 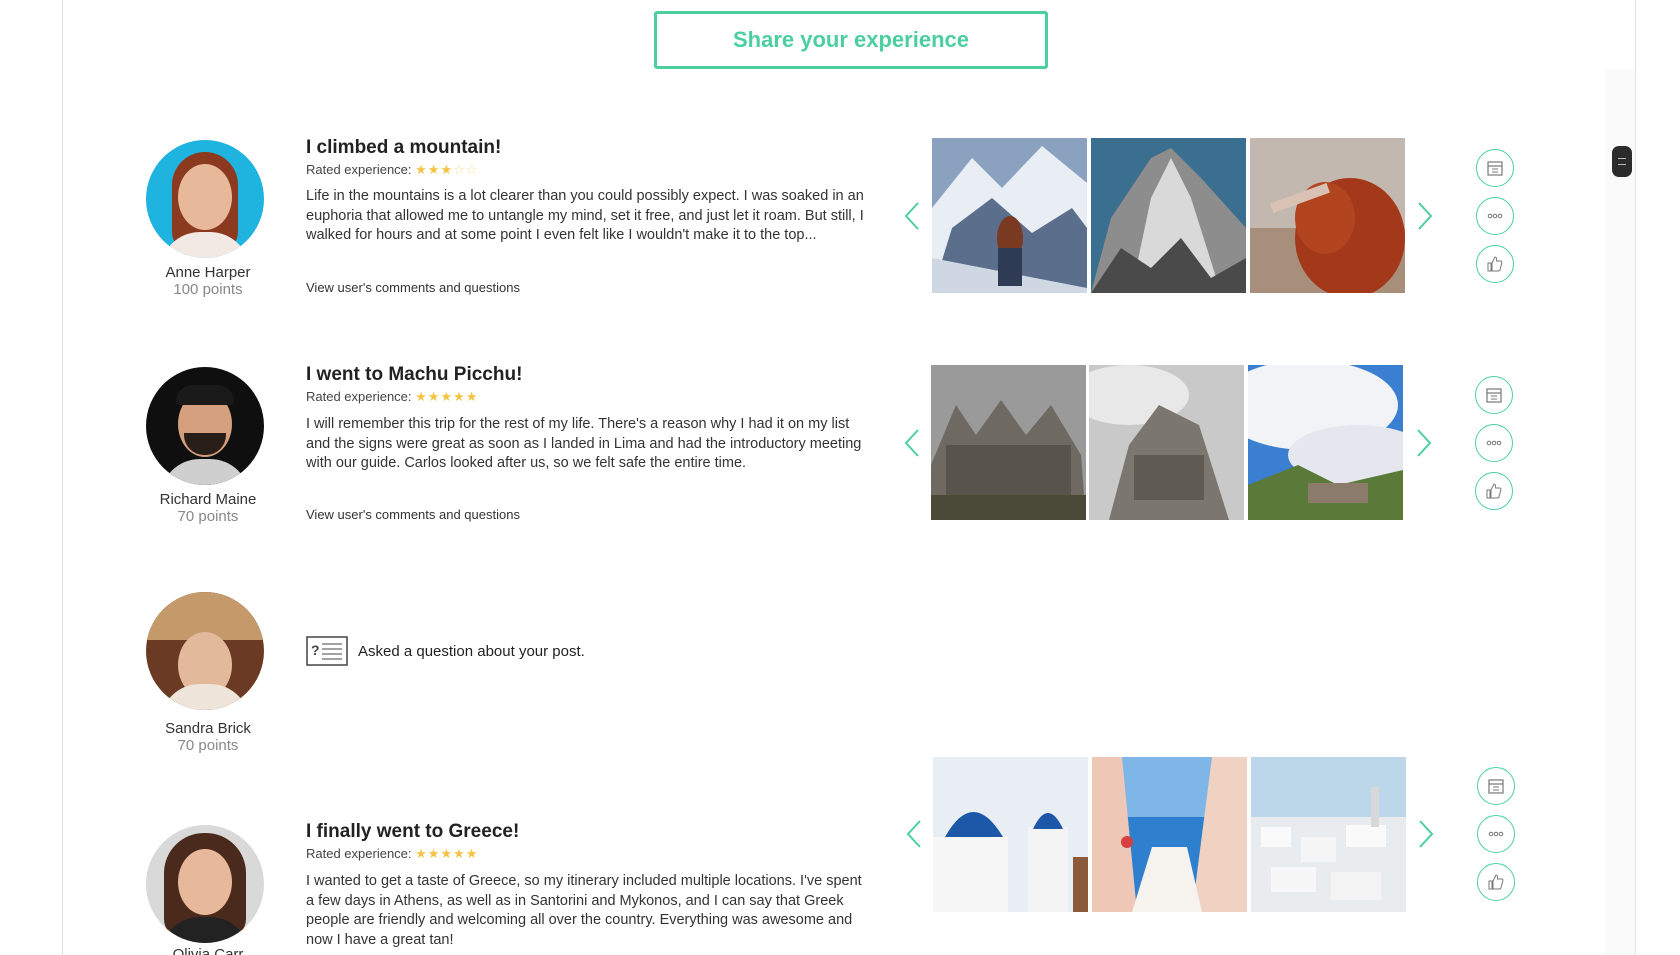 I want to click on question-icon: ?, so click(x=327, y=651).